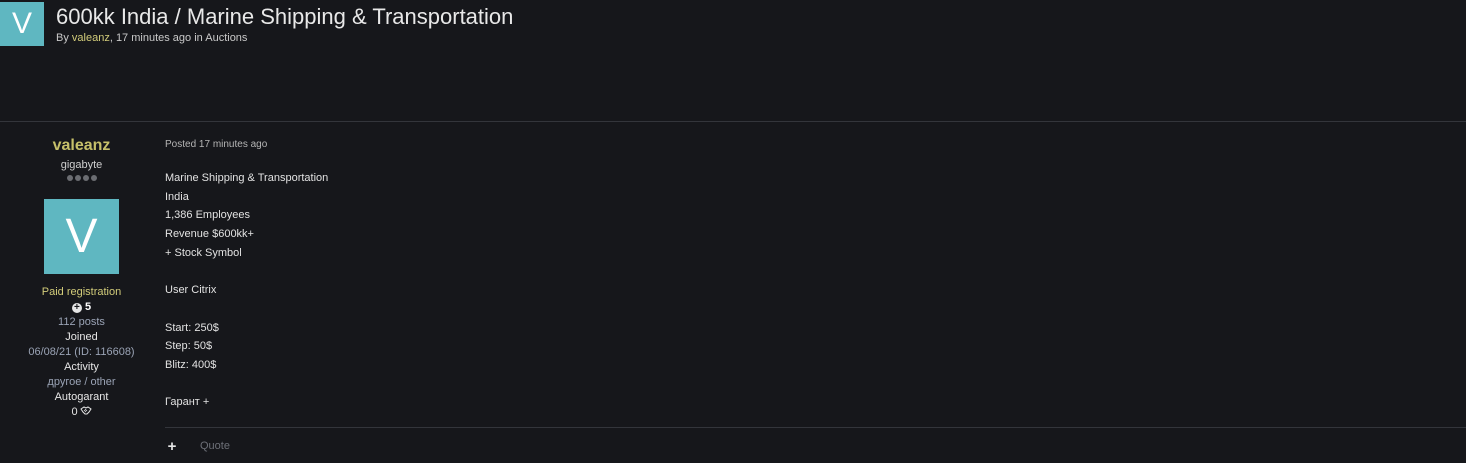  What do you see at coordinates (207, 215) in the screenshot?
I see `post-line: 1,386 Employees` at bounding box center [207, 215].